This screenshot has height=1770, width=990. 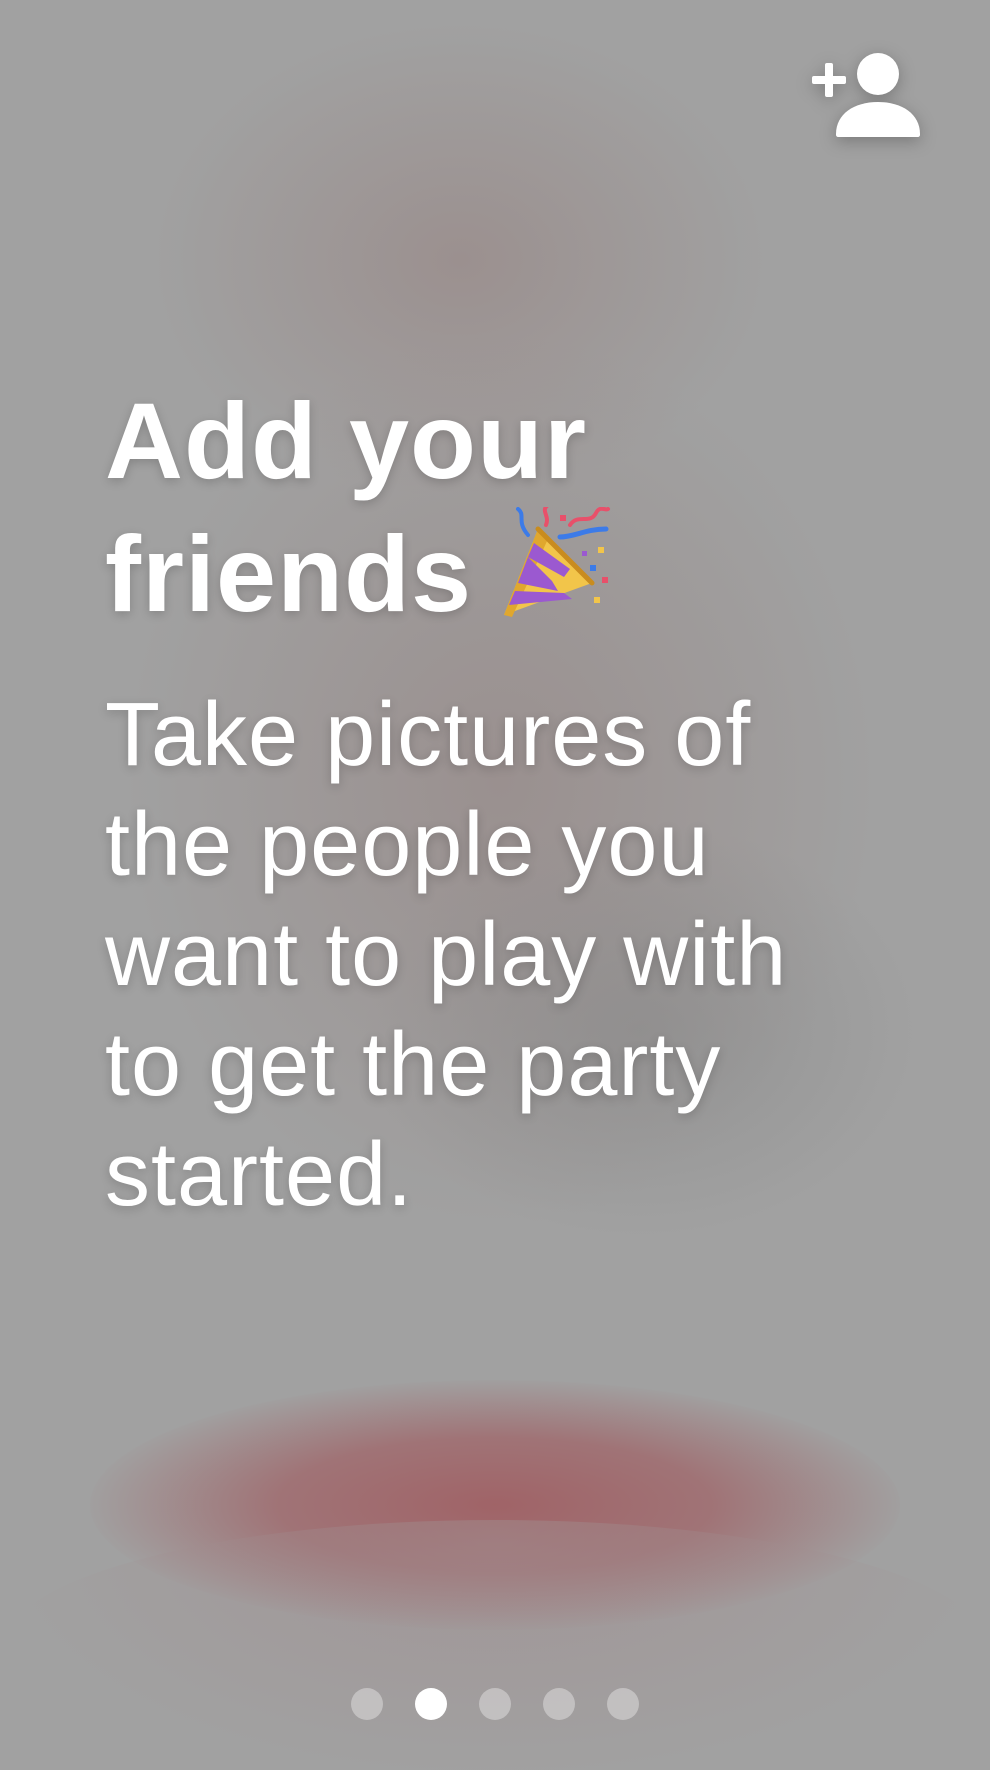 What do you see at coordinates (556, 561) in the screenshot?
I see `party-popper-icon` at bounding box center [556, 561].